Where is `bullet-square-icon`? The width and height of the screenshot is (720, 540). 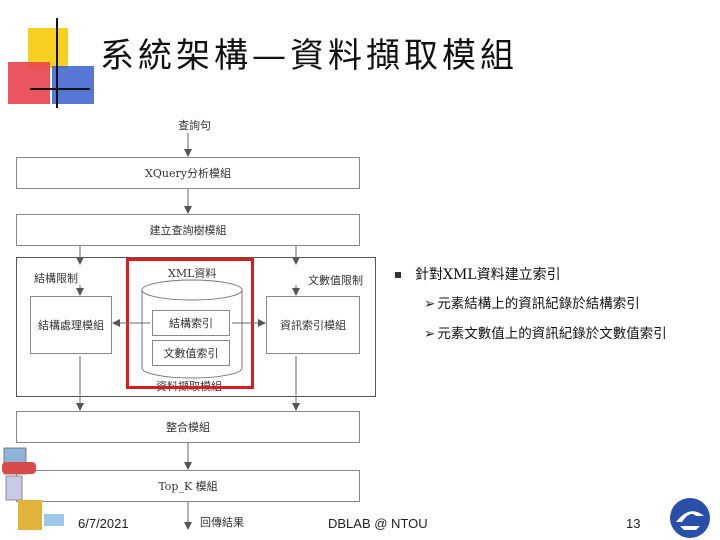
bullet-square-icon is located at coordinates (398, 275).